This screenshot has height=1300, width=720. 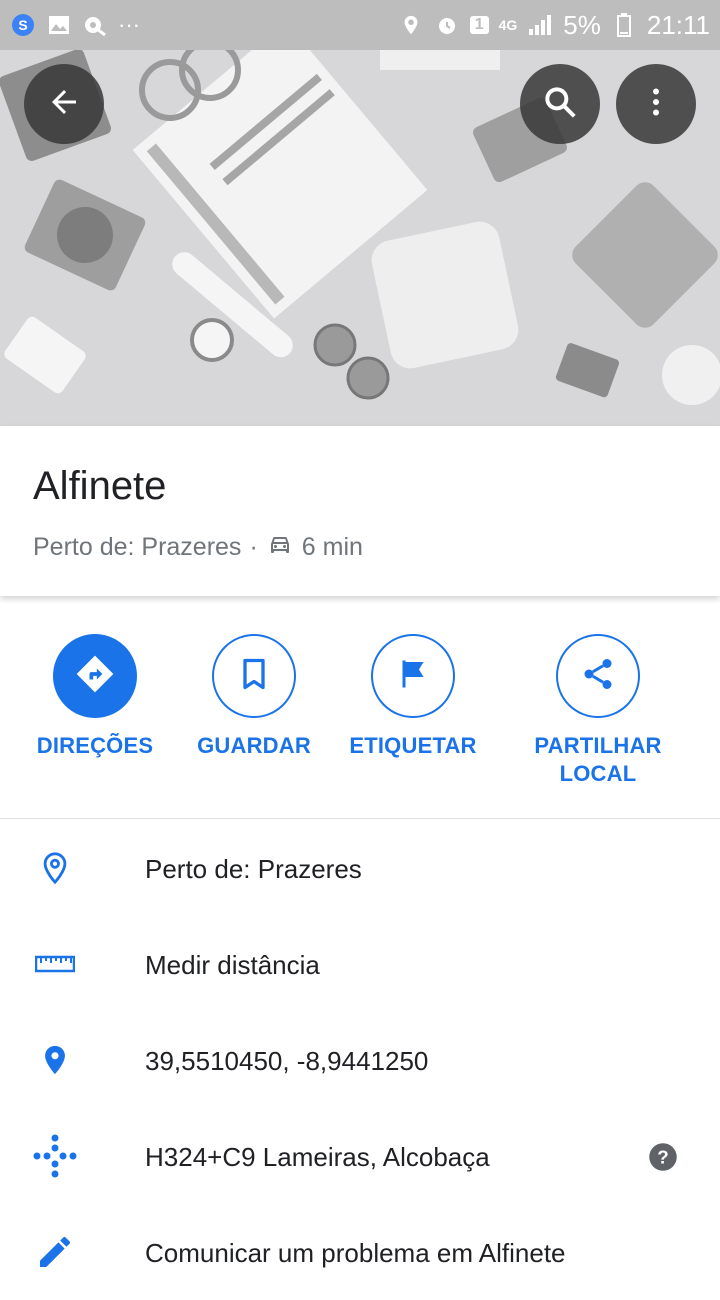 What do you see at coordinates (360, 964) in the screenshot?
I see `list-item-measure: Medir distância` at bounding box center [360, 964].